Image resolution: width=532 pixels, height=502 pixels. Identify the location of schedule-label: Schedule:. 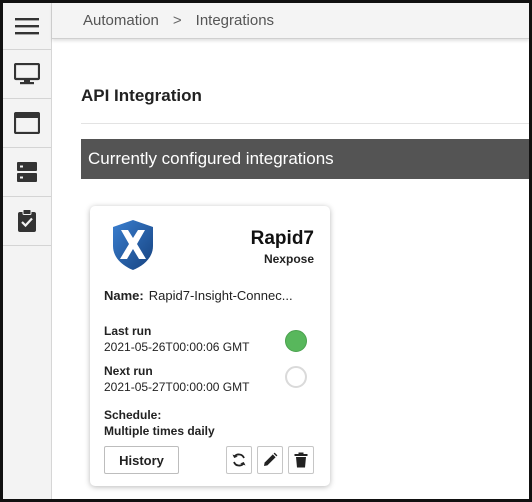
(133, 415).